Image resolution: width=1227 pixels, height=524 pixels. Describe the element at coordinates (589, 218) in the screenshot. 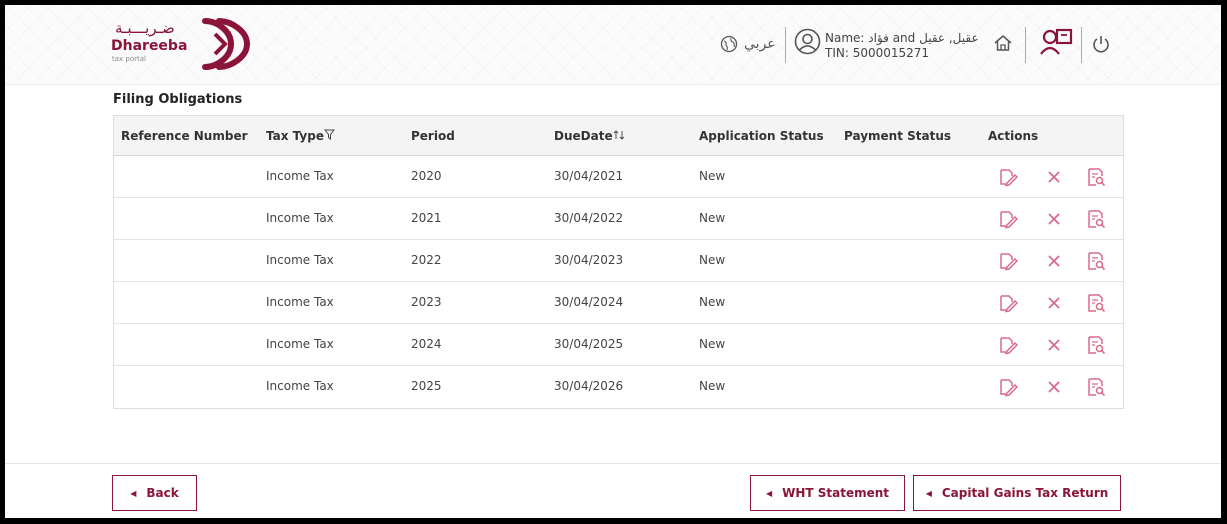

I see `cell-due-date: 30/04/2022` at that location.